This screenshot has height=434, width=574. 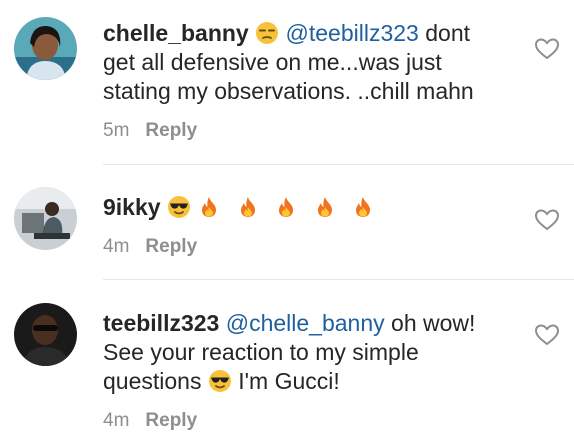 I want to click on comment-username: teebillz323, so click(x=161, y=323).